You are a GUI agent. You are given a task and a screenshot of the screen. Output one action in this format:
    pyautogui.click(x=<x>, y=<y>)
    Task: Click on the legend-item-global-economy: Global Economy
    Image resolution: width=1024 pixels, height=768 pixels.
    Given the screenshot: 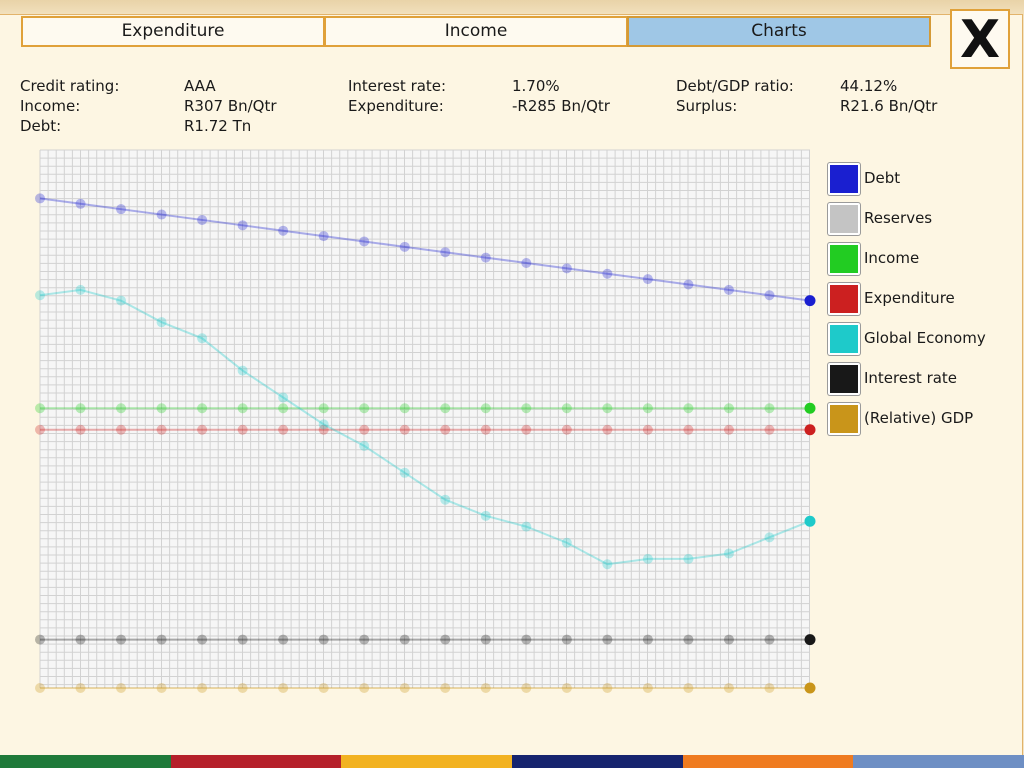 What is the action you would take?
    pyautogui.click(x=923, y=339)
    